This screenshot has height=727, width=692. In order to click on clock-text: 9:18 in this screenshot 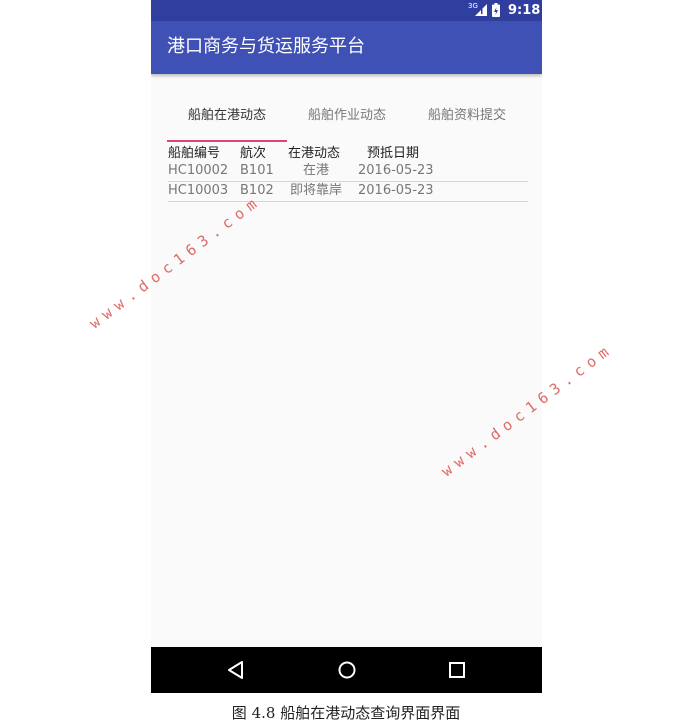, I will do `click(524, 10)`.